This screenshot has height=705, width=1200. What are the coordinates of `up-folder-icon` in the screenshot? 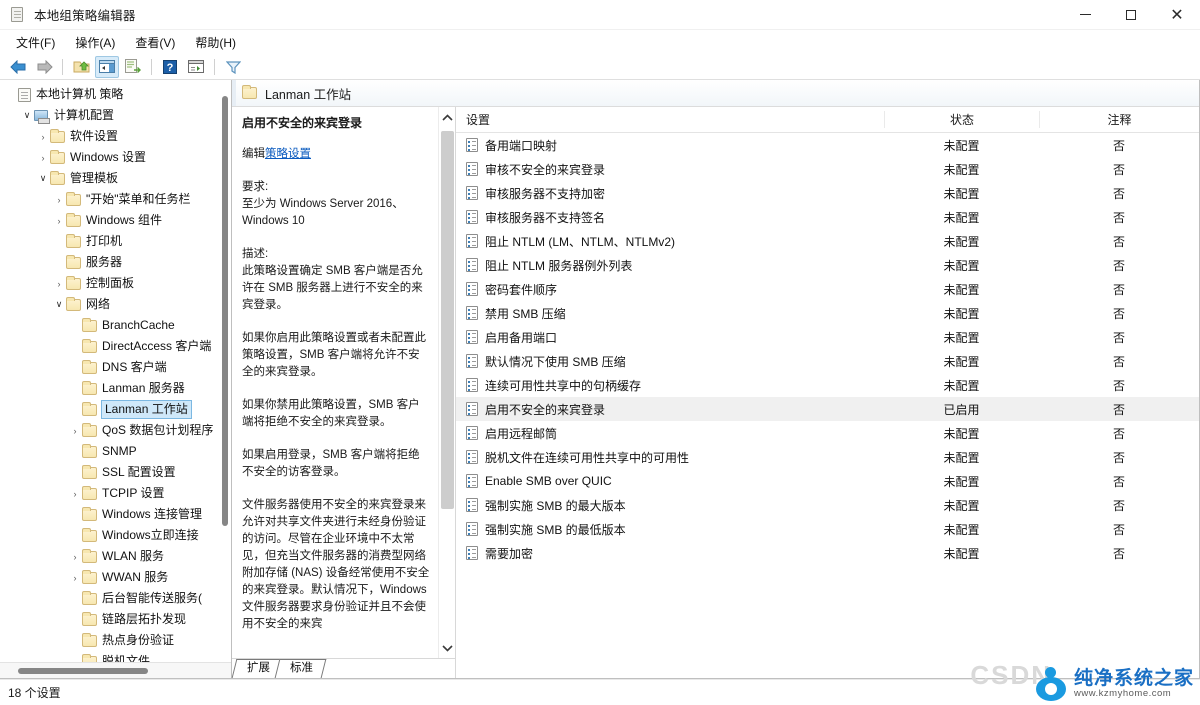 It's located at (81, 67).